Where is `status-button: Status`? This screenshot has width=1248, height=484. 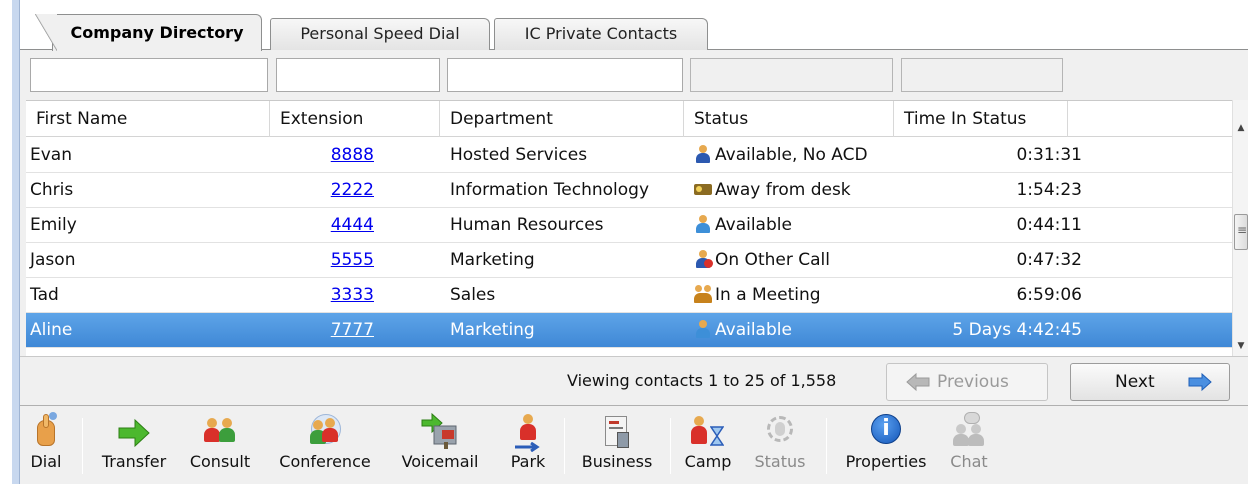 status-button: Status is located at coordinates (780, 446).